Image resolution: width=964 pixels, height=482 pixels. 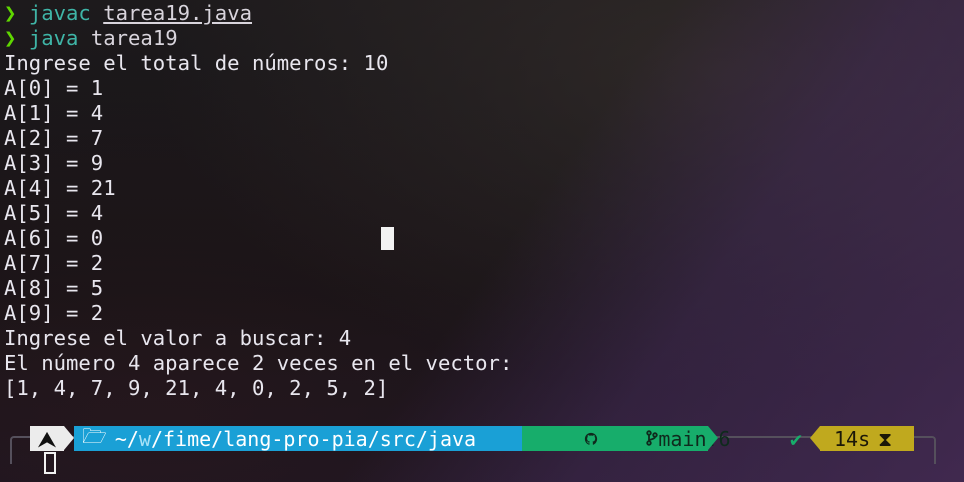 What do you see at coordinates (852, 438) in the screenshot?
I see `duration-value: 14s` at bounding box center [852, 438].